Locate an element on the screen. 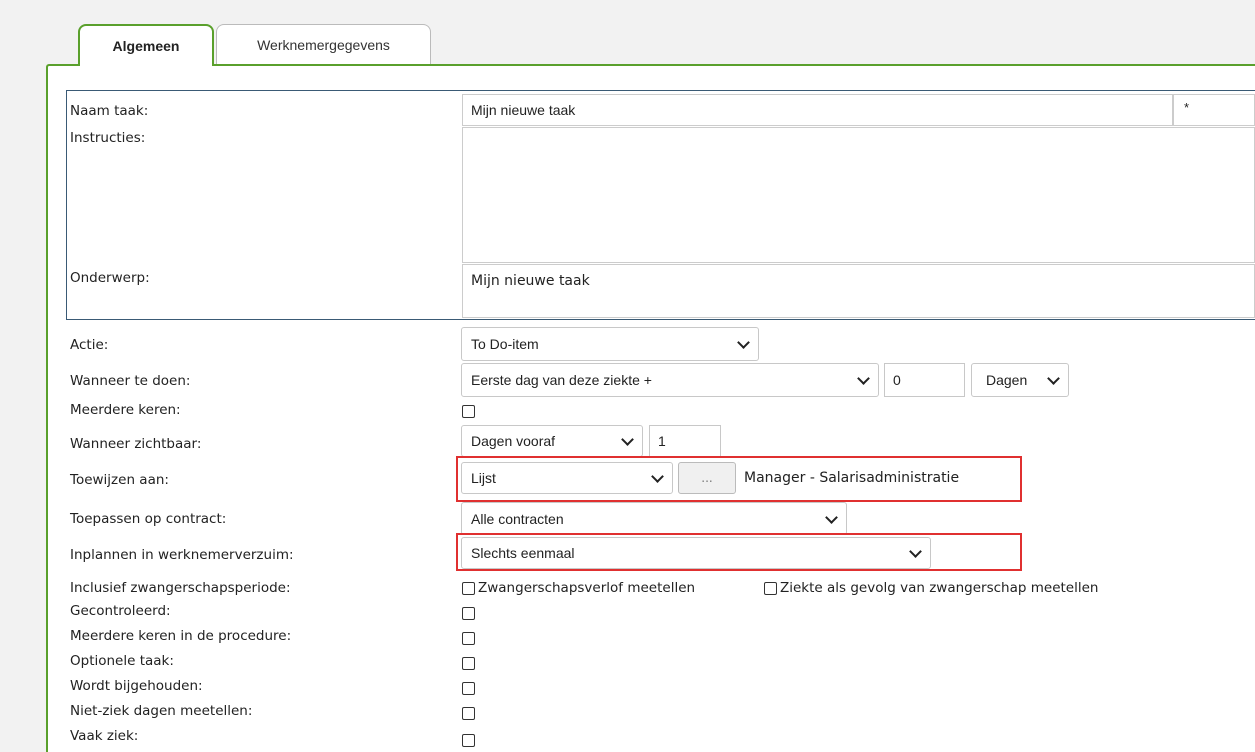 This screenshot has height=752, width=1255. optionele-taak-checkbox is located at coordinates (468, 663).